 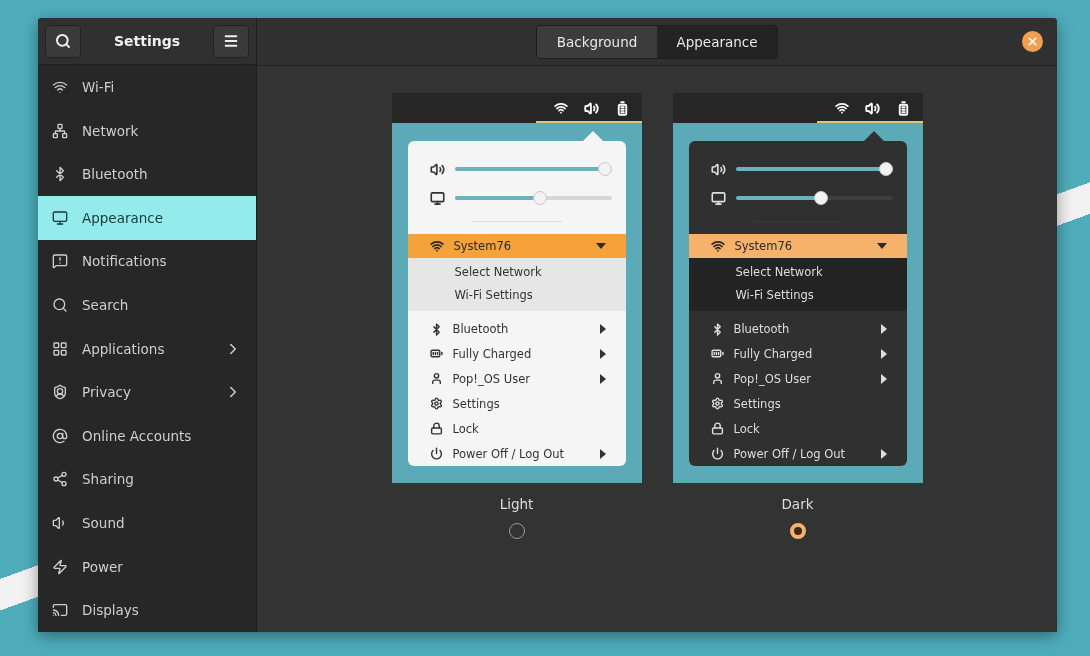 What do you see at coordinates (147, 87) in the screenshot?
I see `sidebar-item: Wi-Fi` at bounding box center [147, 87].